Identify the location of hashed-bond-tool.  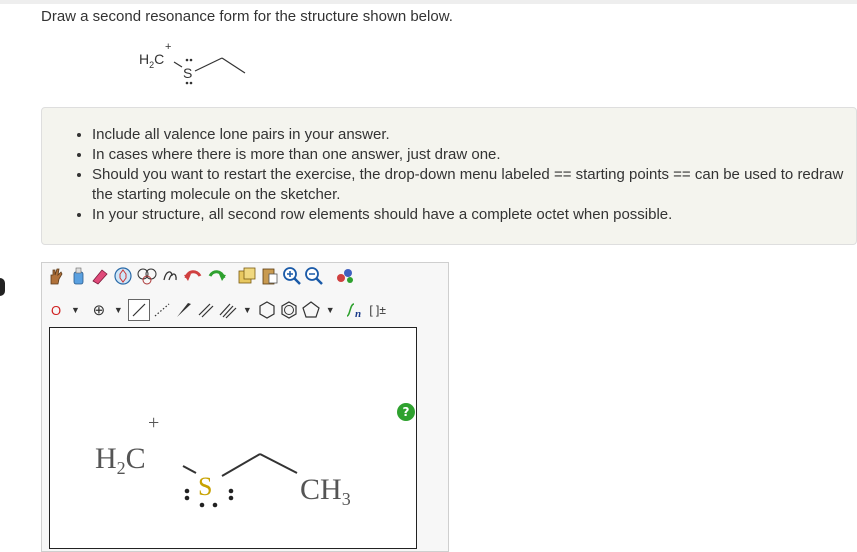
(162, 310).